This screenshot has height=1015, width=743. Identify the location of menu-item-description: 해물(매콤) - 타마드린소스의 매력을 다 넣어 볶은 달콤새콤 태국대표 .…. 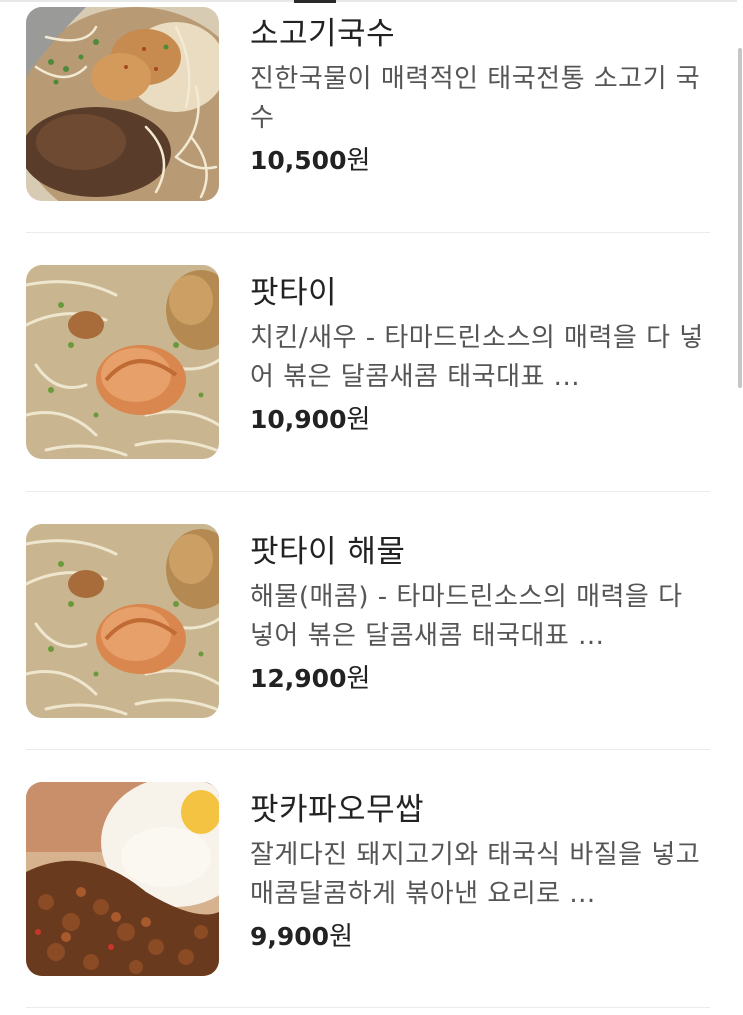
(466, 616).